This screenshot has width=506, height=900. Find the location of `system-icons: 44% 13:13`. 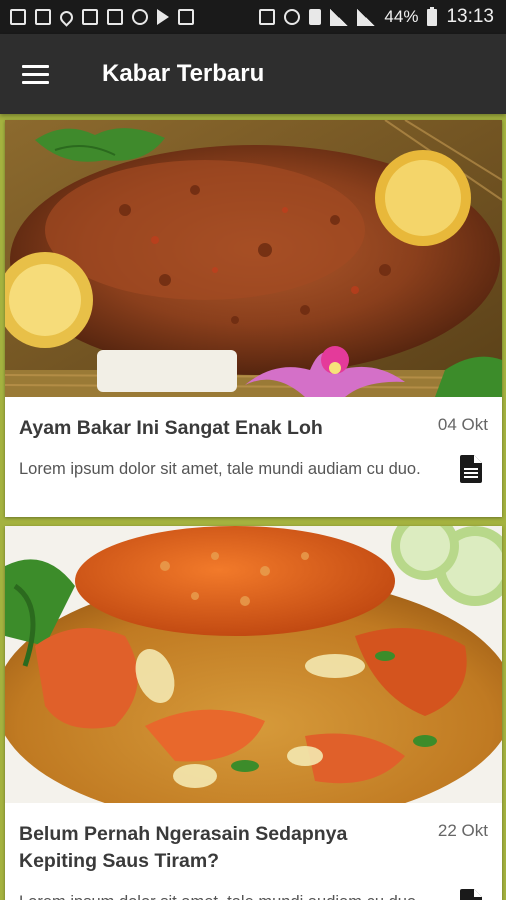

system-icons: 44% 13:13 is located at coordinates (376, 17).